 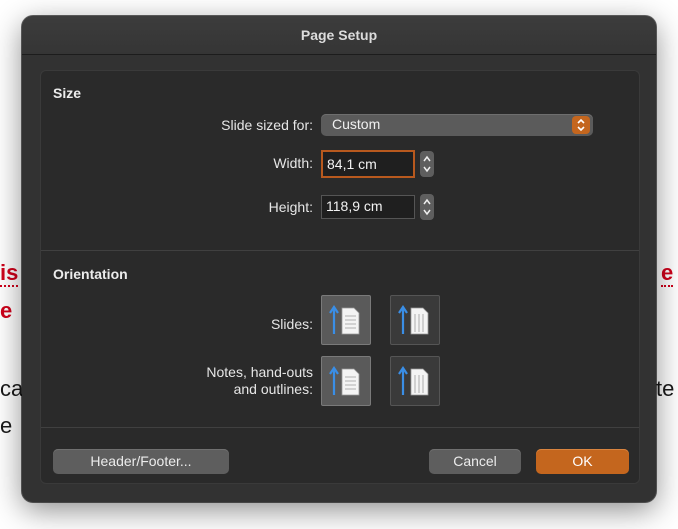 What do you see at coordinates (665, 388) in the screenshot?
I see `doc-text-fragment: te` at bounding box center [665, 388].